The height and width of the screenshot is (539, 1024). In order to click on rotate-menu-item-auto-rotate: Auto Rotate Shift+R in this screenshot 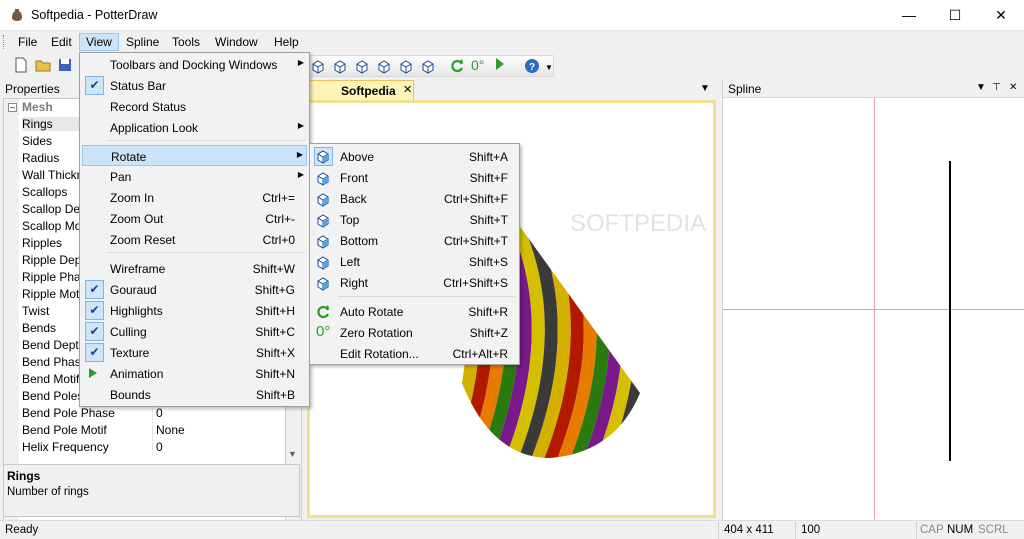, I will do `click(414, 311)`.